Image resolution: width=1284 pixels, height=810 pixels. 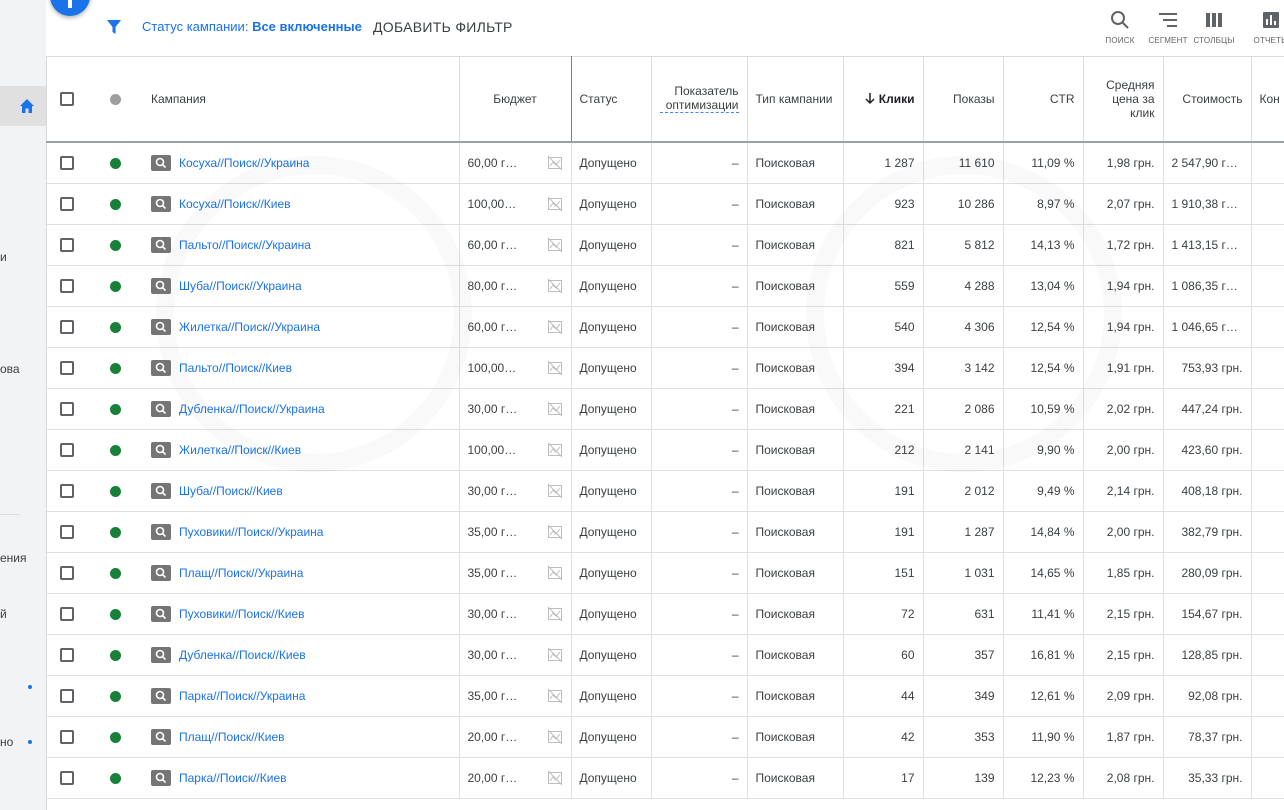 What do you see at coordinates (515, 286) in the screenshot?
I see `budget-cell: 80,00 грн.` at bounding box center [515, 286].